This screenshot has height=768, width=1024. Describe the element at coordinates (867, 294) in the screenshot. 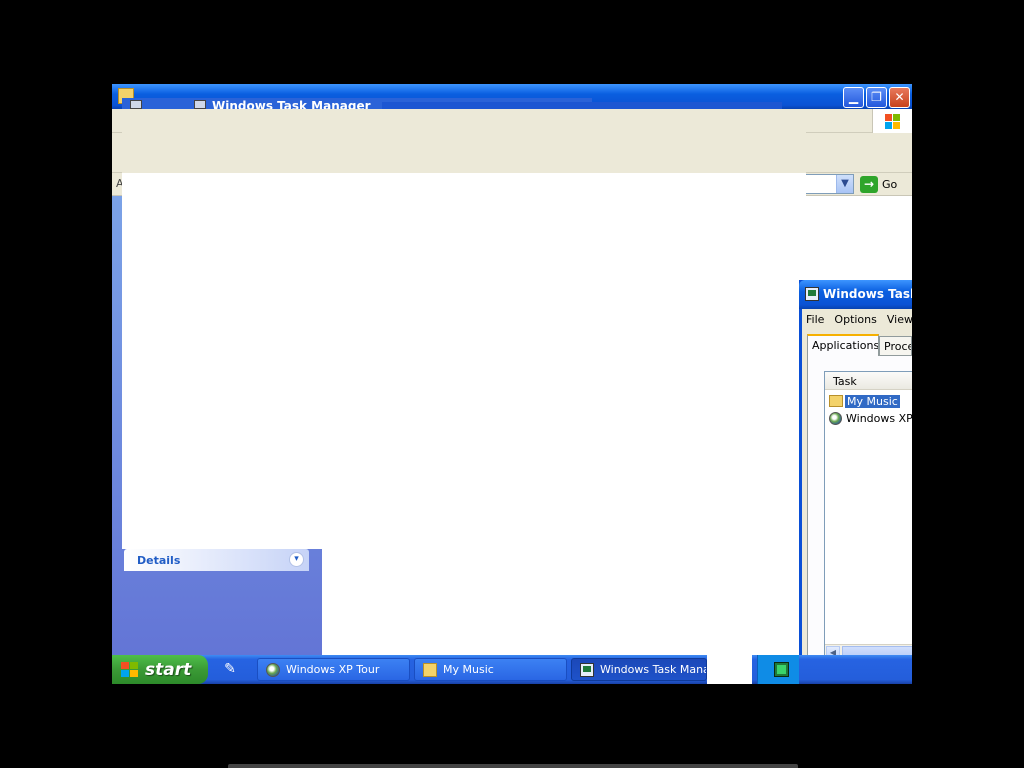

I see `task-manager-title: Windows Task` at that location.